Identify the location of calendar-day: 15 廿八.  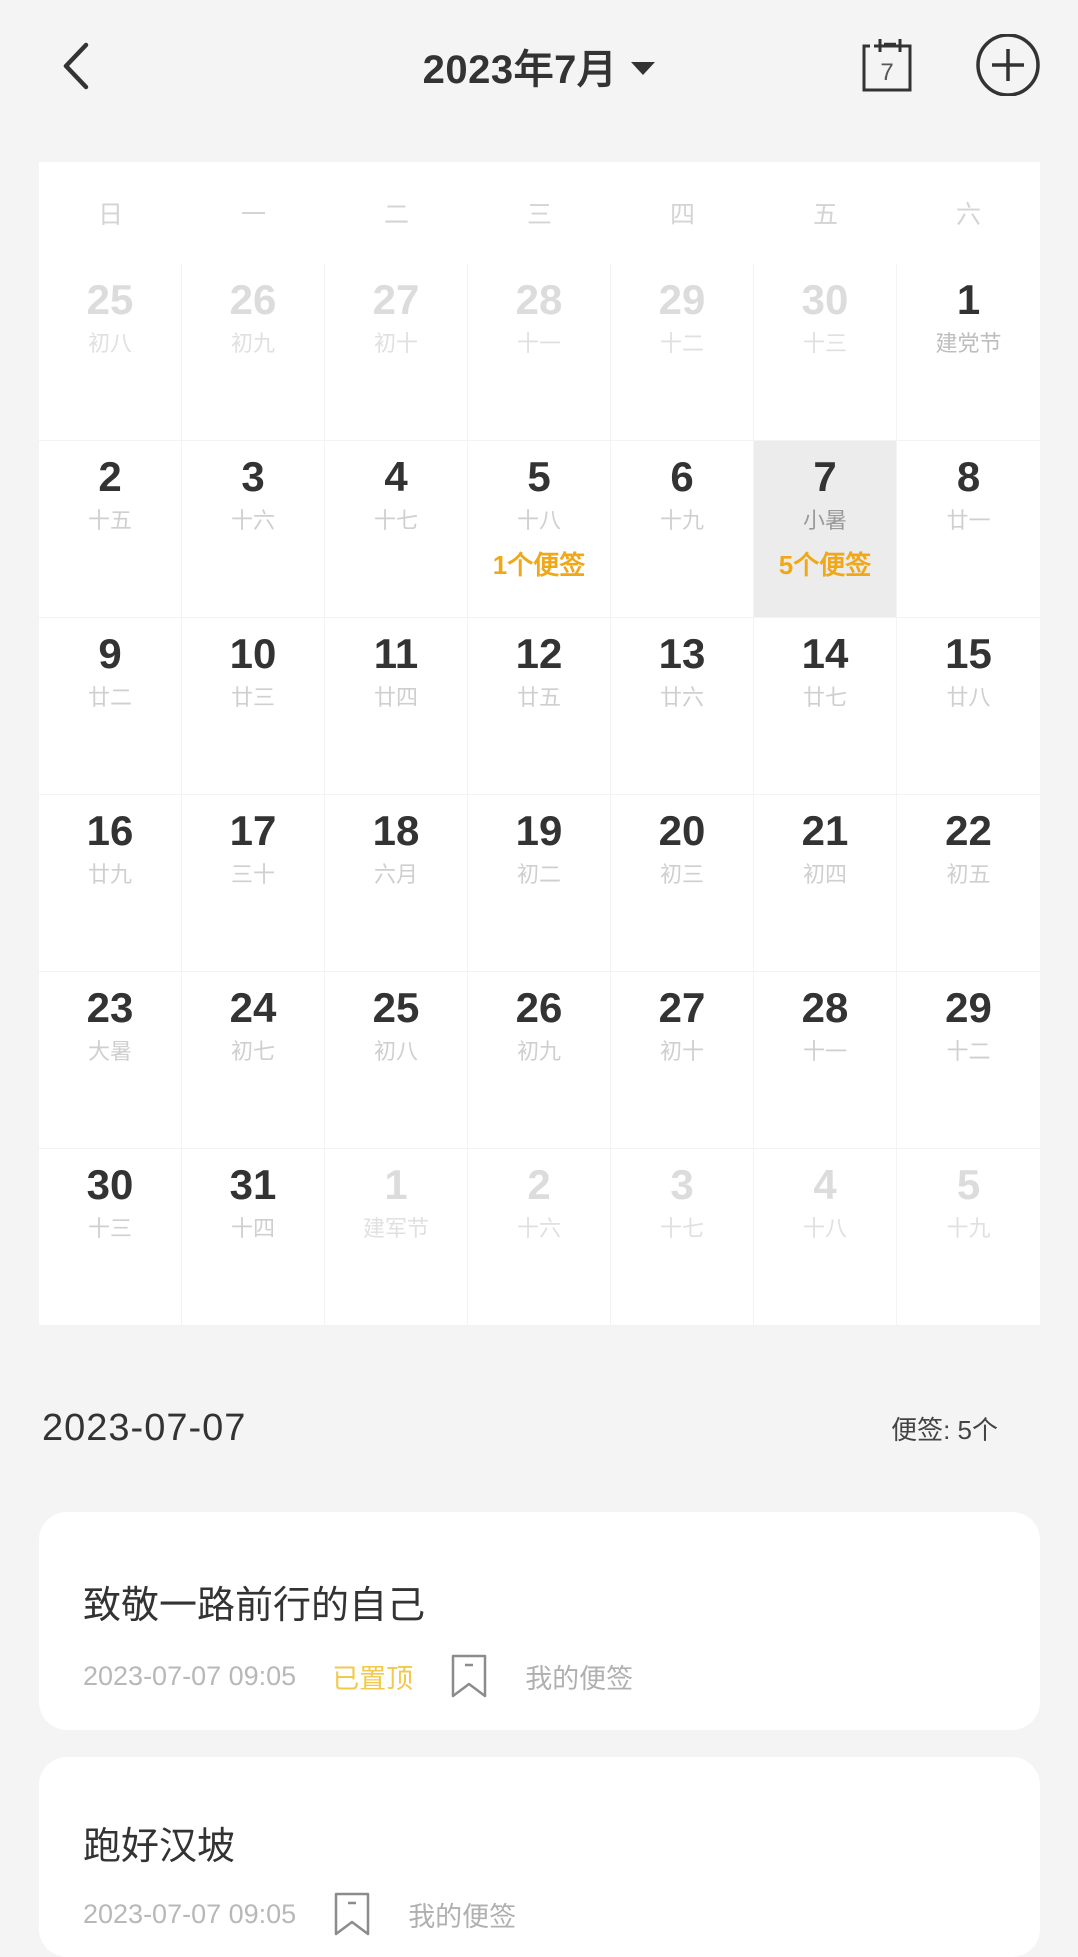
(968, 706).